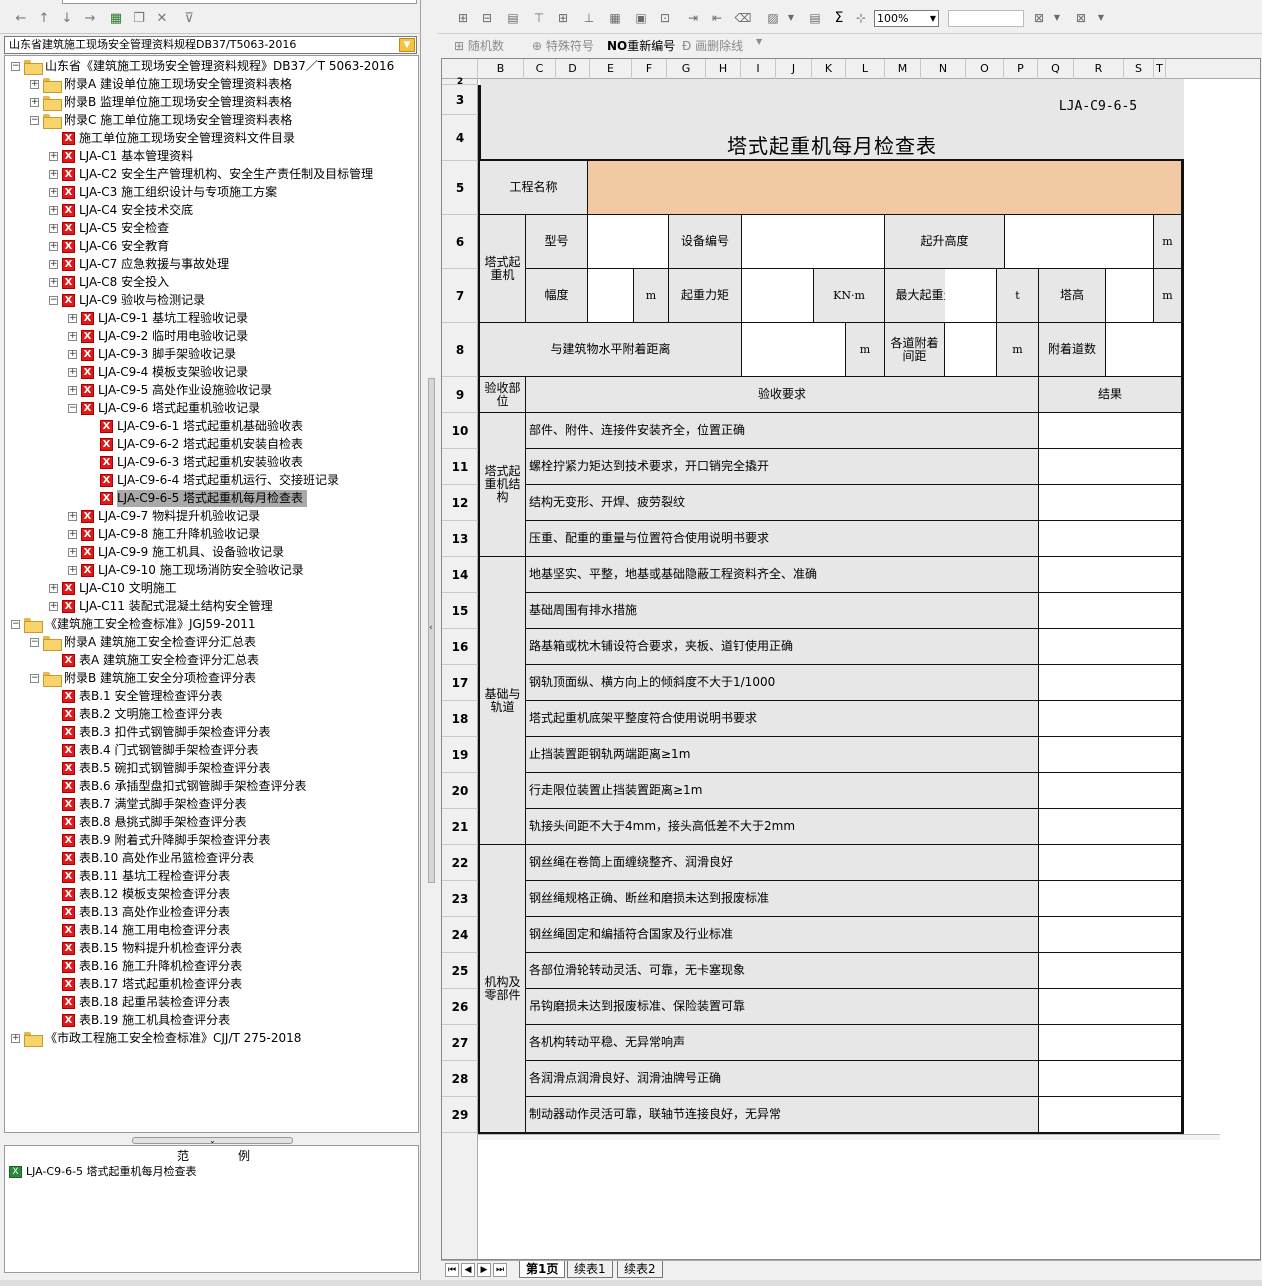 This screenshot has height=1286, width=1262. I want to click on tower-height-input, so click(1130, 296).